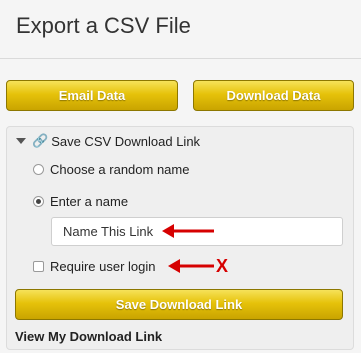 This screenshot has width=361, height=353. What do you see at coordinates (103, 266) in the screenshot?
I see `require-login-label: Require user login` at bounding box center [103, 266].